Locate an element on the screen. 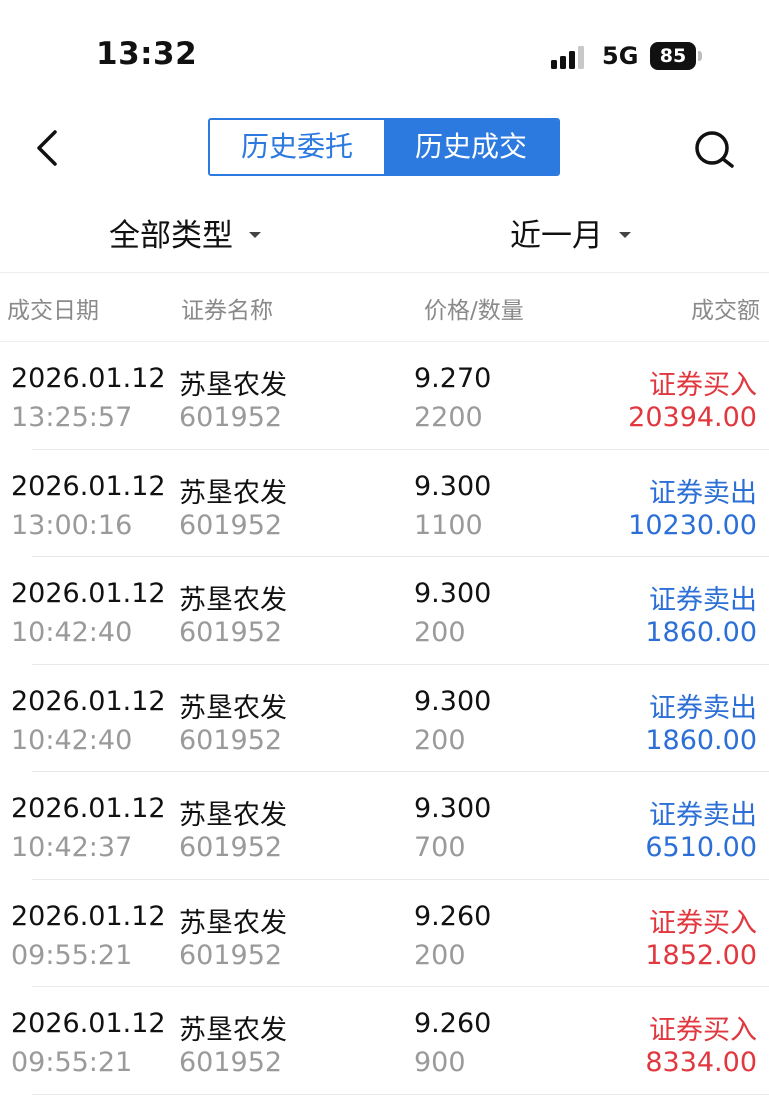 The image size is (769, 1112). period-filter-dropdown: 近一月 is located at coordinates (570, 232).